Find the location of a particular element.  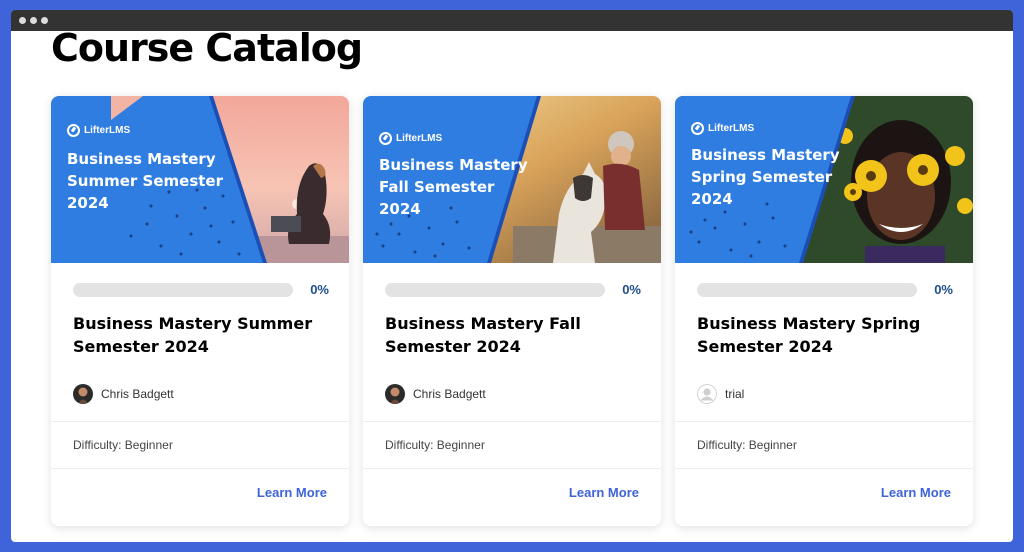

banner-title: Business Mastery Spring Semester 2024 is located at coordinates (765, 177).